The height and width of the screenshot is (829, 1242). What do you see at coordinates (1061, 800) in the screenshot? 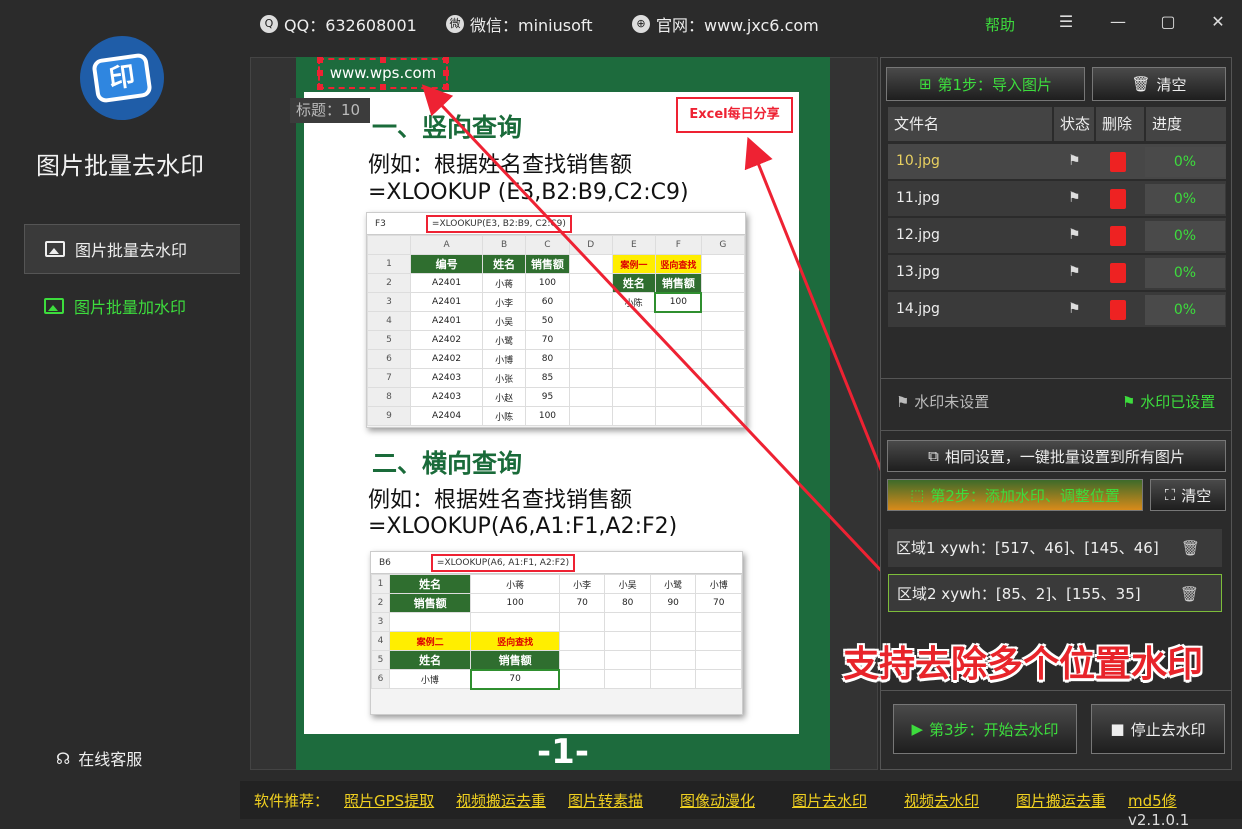
I see `recommend-link: 图片搬运去重` at bounding box center [1061, 800].